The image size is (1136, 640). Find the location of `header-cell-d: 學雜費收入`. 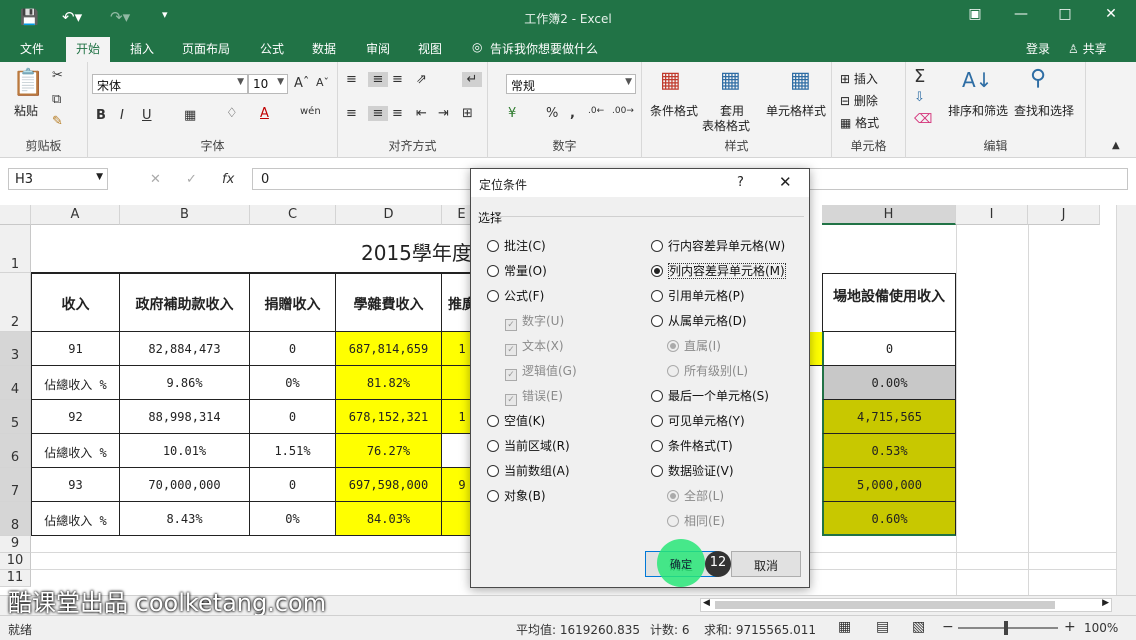

header-cell-d: 學雜費收入 is located at coordinates (389, 302).